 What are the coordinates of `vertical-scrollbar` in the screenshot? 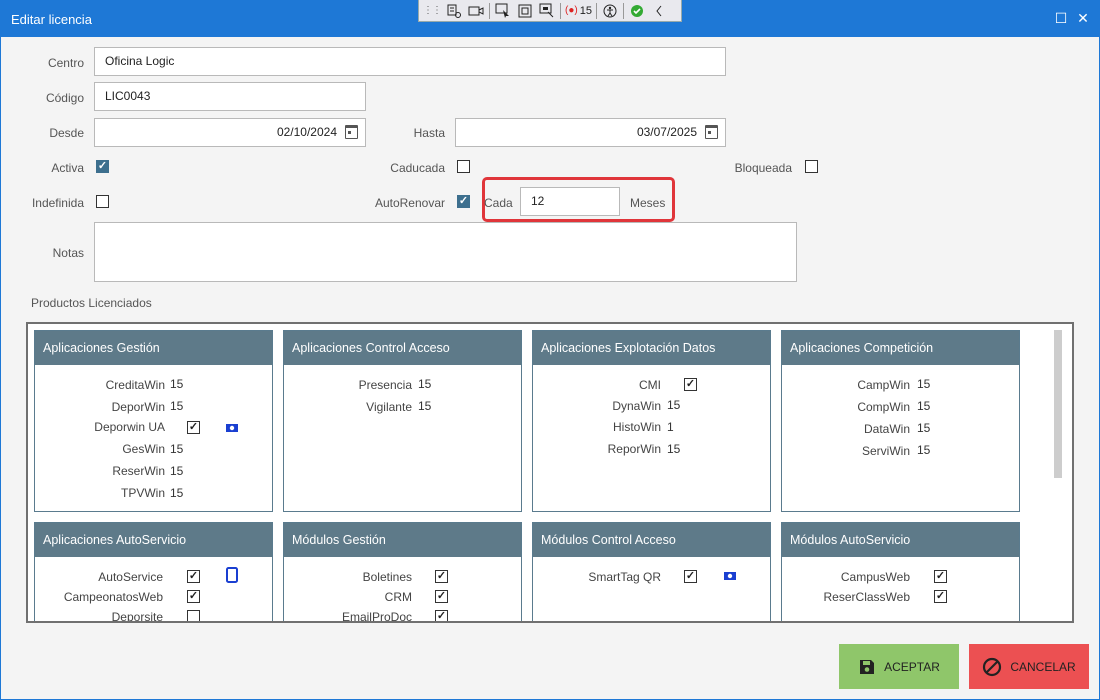 It's located at (1058, 475).